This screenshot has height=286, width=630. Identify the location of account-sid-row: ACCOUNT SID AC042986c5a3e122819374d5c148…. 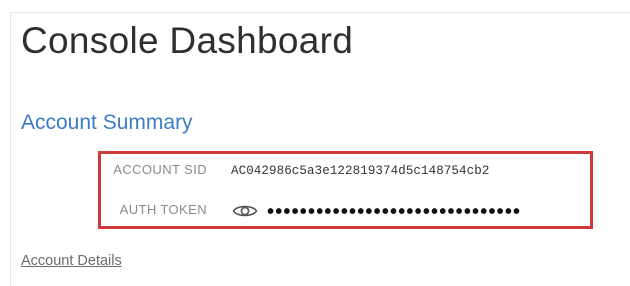
(345, 172).